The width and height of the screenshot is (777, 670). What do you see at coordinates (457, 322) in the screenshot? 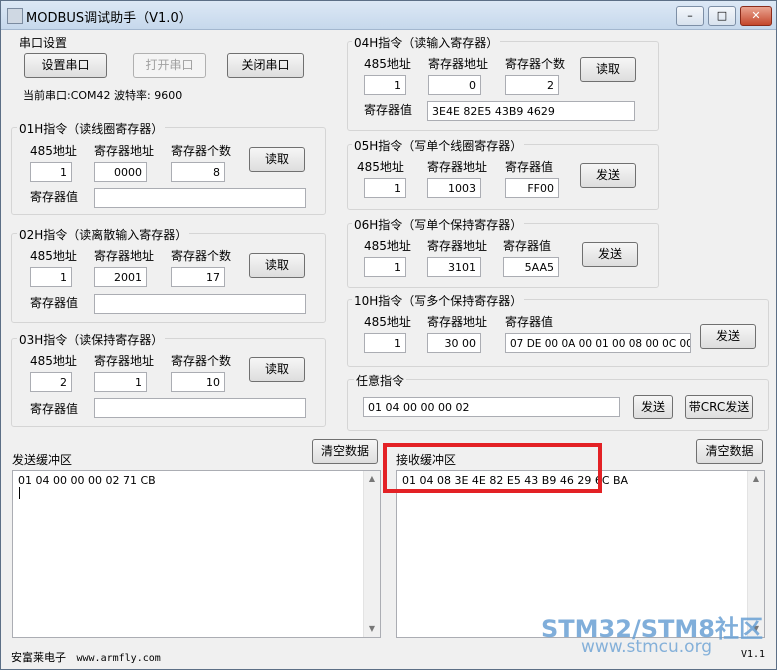
I see `cmd10-reg-addr-label: 寄存器地址` at bounding box center [457, 322].